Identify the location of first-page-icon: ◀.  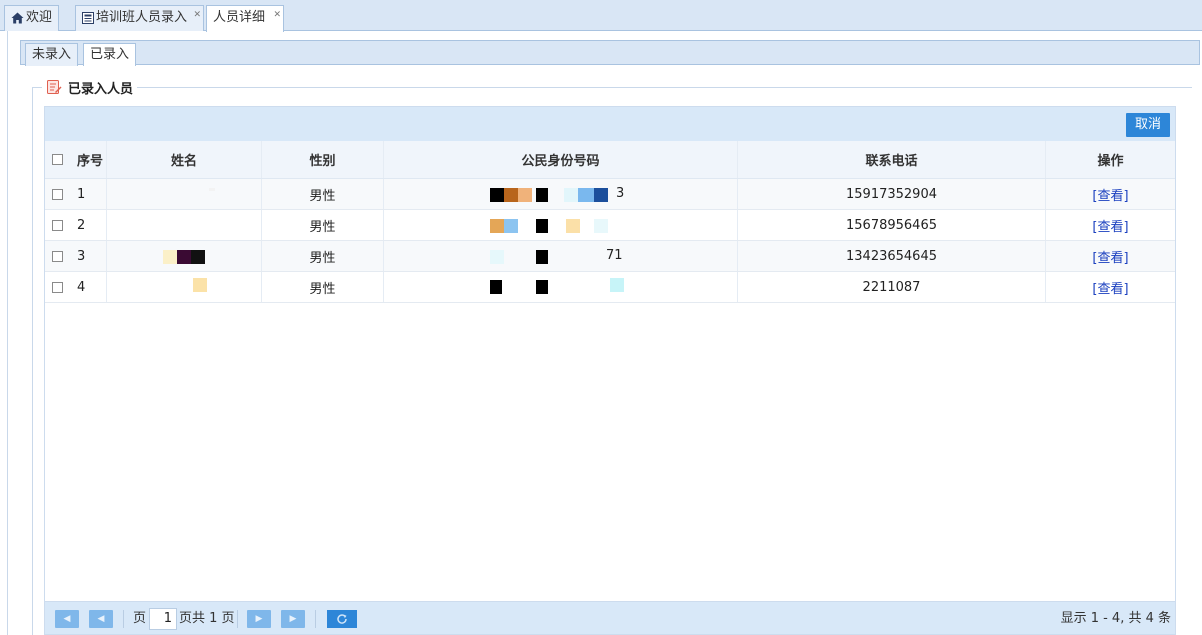
(67, 619).